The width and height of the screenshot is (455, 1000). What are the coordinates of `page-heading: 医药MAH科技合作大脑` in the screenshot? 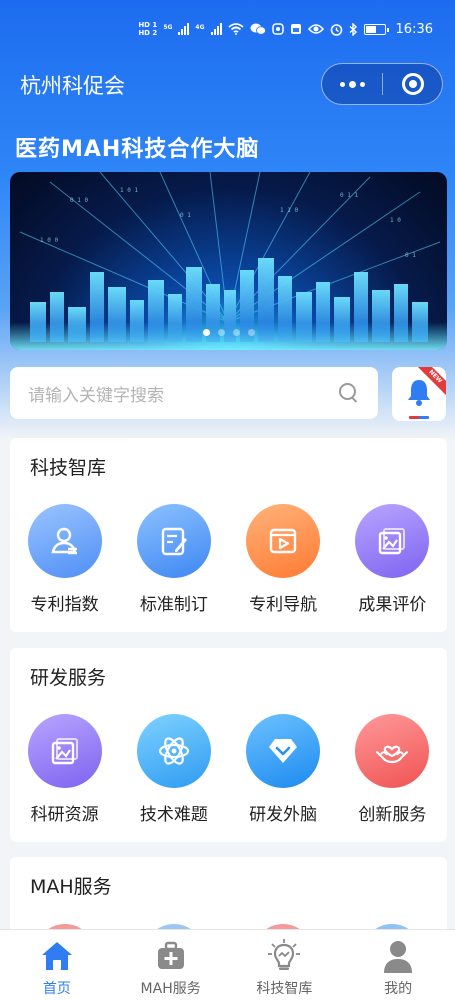 It's located at (137, 149).